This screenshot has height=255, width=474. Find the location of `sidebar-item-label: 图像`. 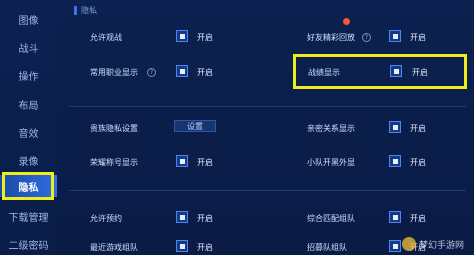

sidebar-item-label: 图像 is located at coordinates (28, 21).